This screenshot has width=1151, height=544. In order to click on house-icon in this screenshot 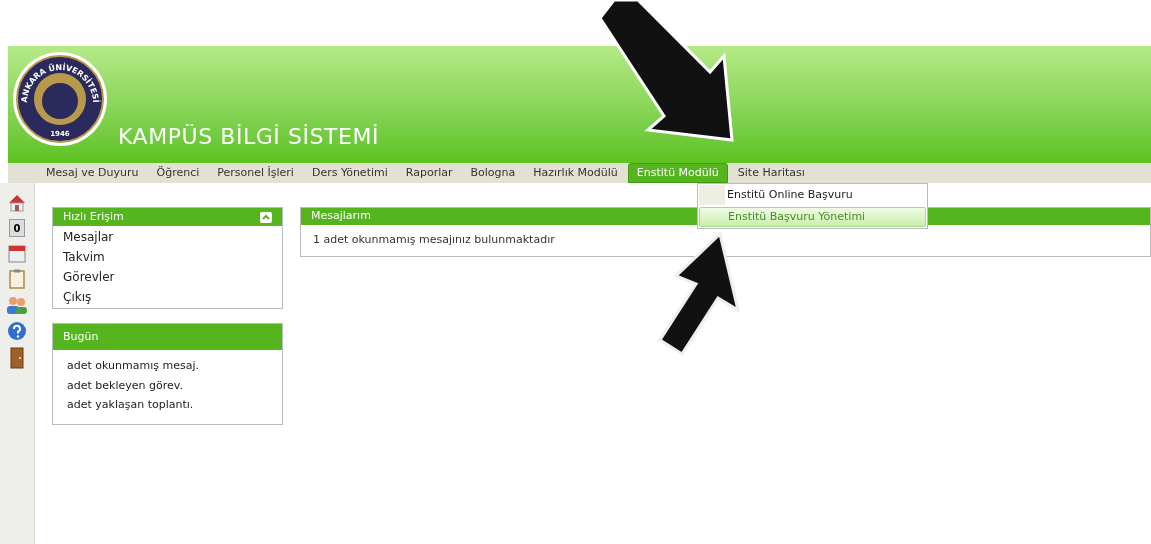, I will do `click(17, 203)`.